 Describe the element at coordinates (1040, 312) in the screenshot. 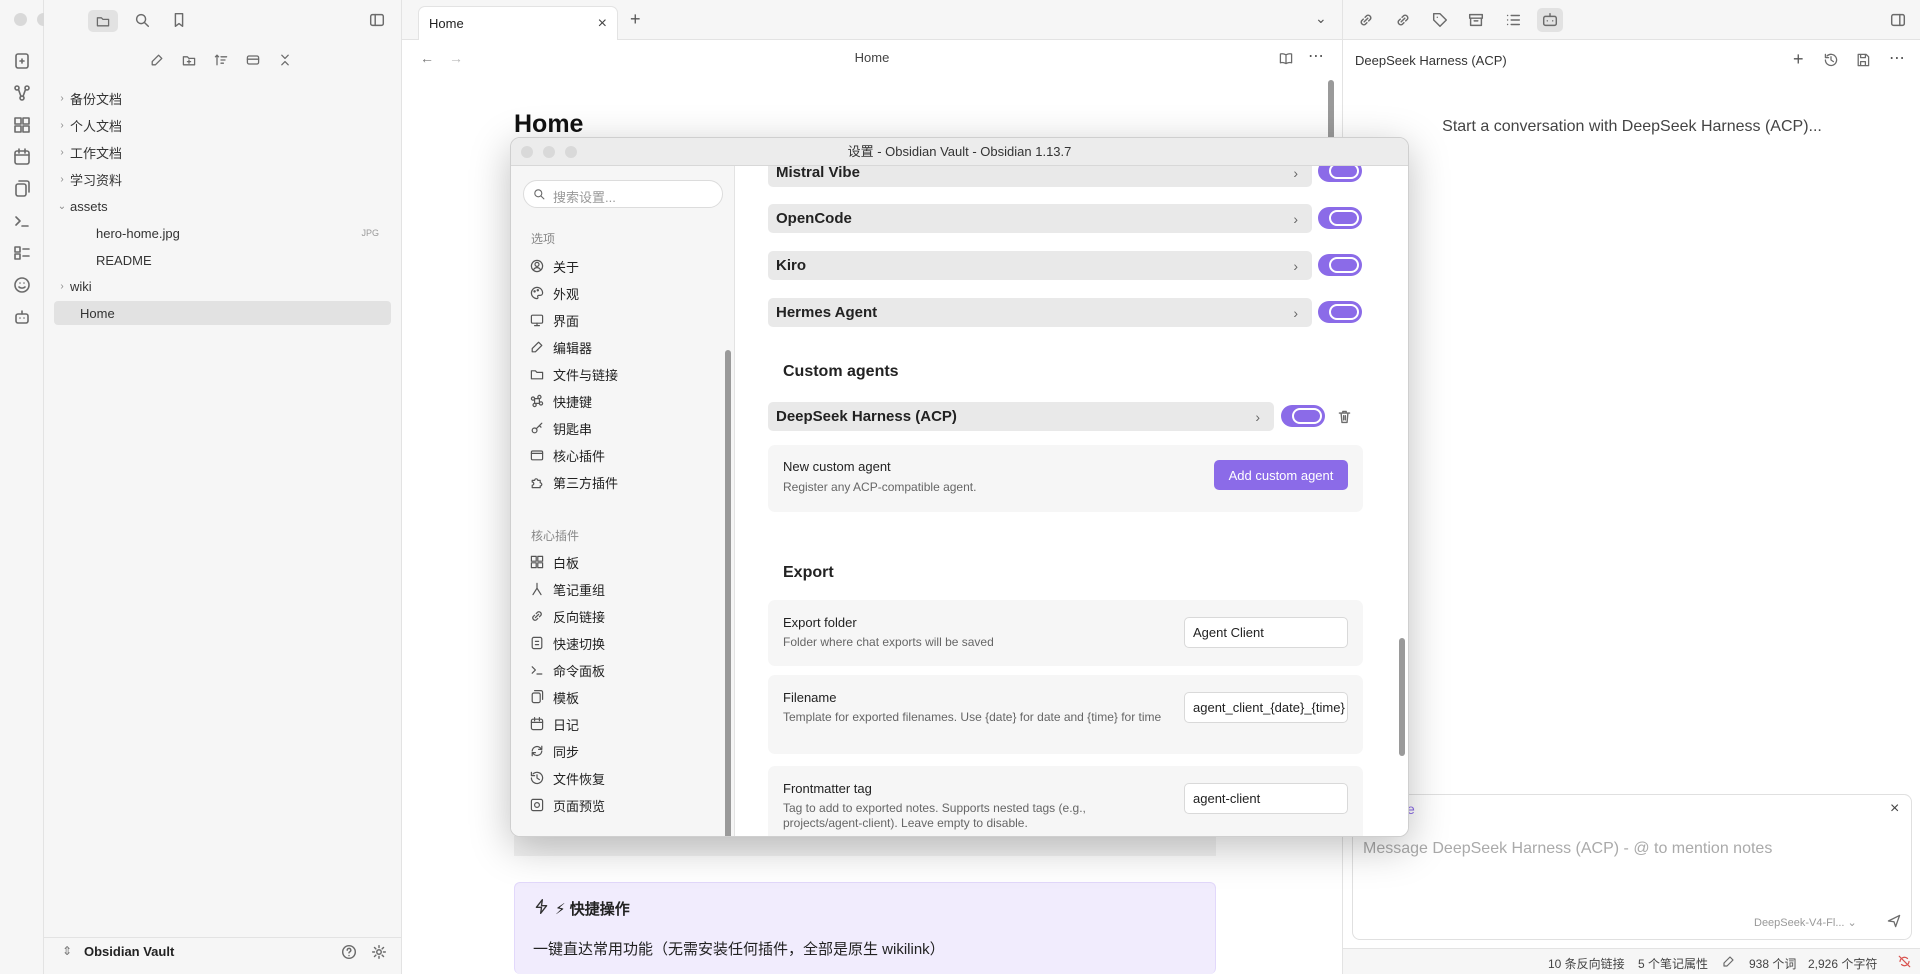

I see `agent-row-hermes: Hermes Agent ›` at that location.